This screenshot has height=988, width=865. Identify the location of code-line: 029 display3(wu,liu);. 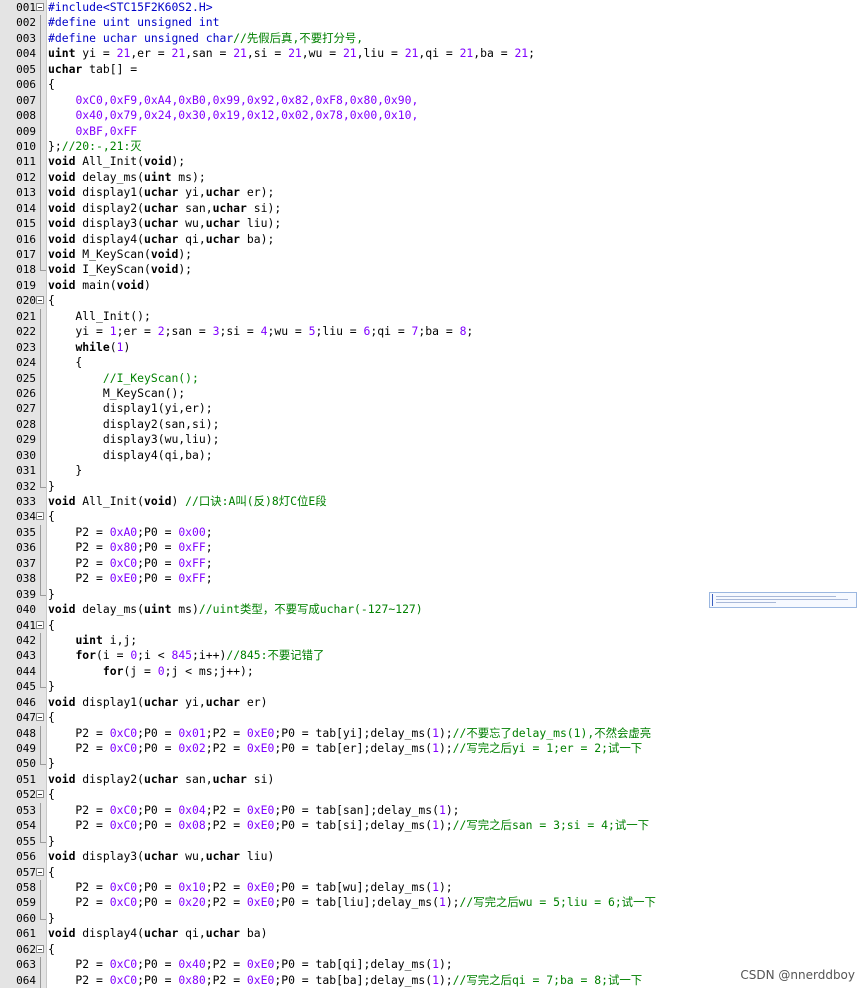
(432, 440).